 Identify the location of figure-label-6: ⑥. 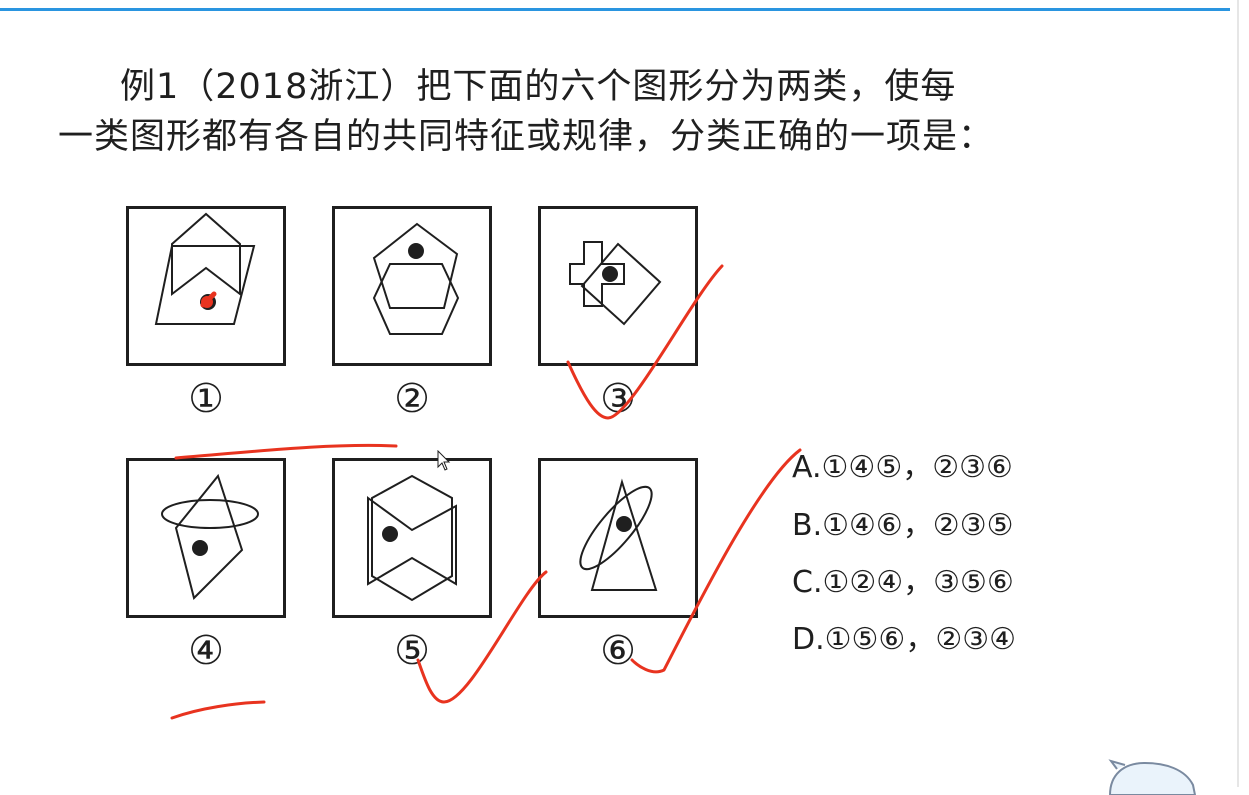
(618, 651).